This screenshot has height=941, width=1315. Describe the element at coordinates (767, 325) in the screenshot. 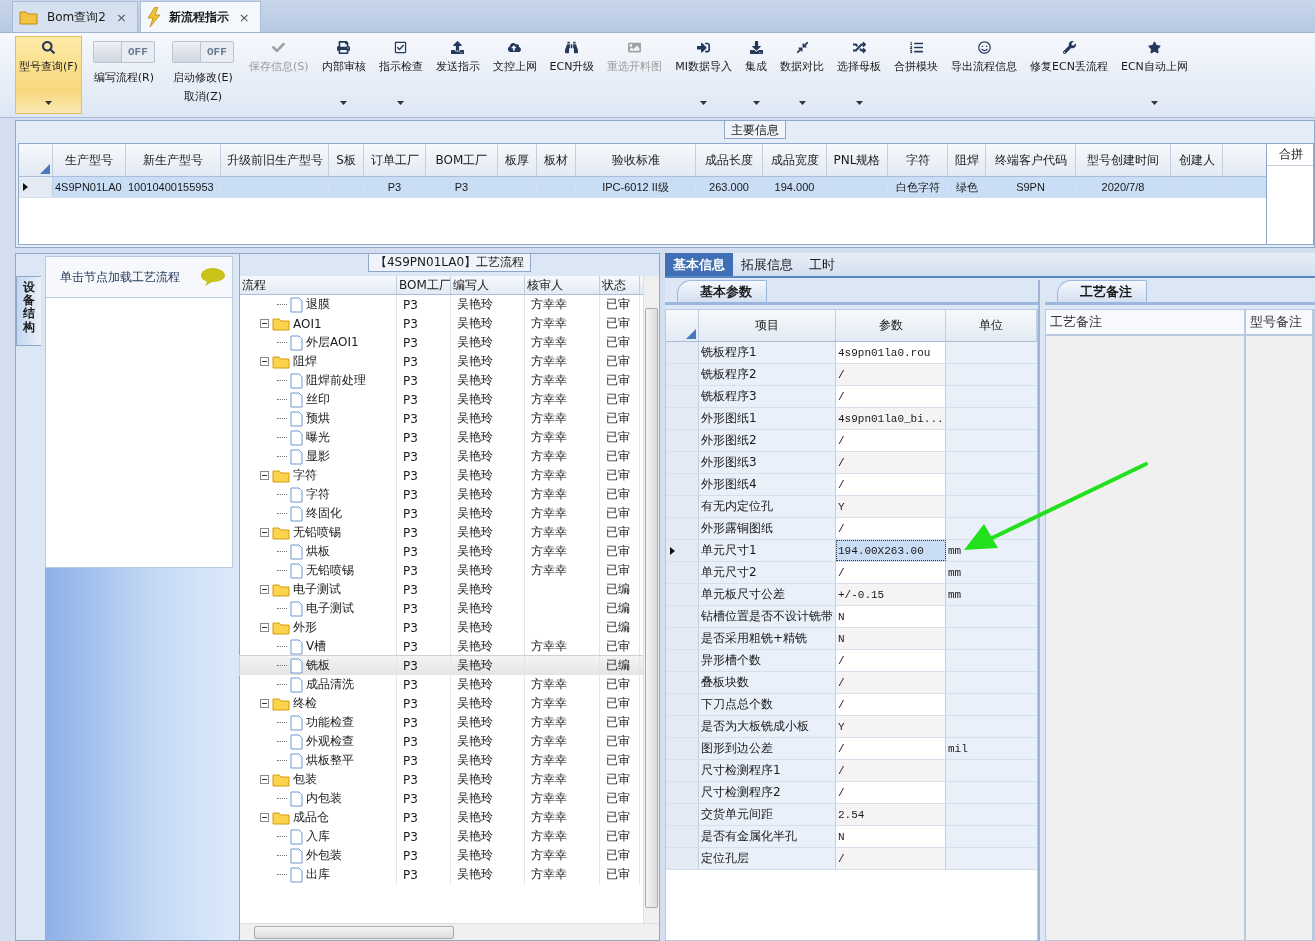

I see `column-header: 项目` at that location.